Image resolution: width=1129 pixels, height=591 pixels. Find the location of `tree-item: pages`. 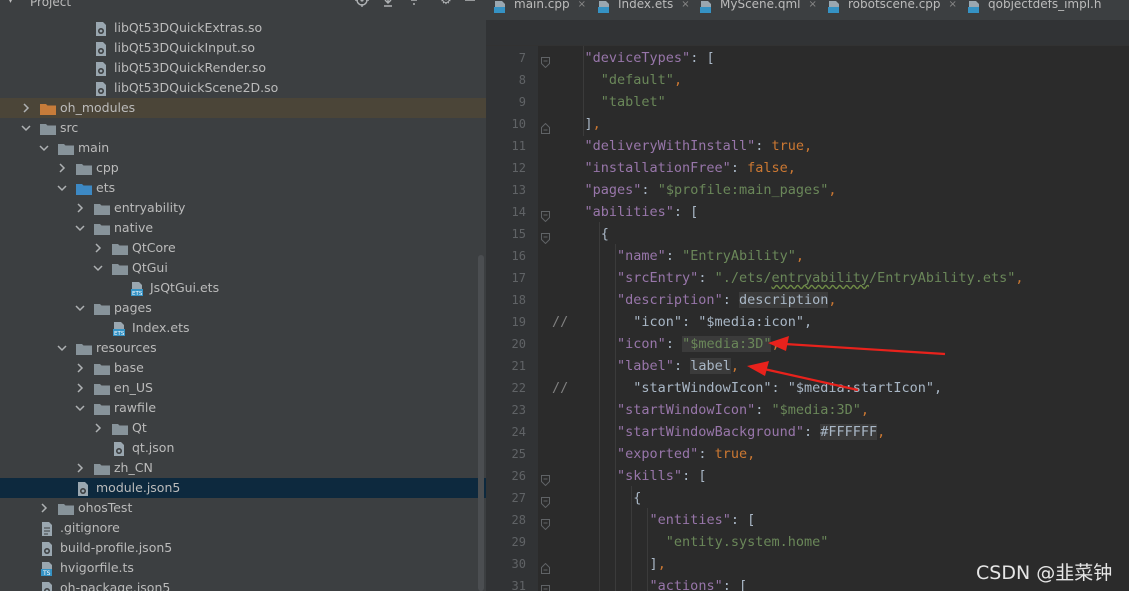

tree-item: pages is located at coordinates (243, 308).